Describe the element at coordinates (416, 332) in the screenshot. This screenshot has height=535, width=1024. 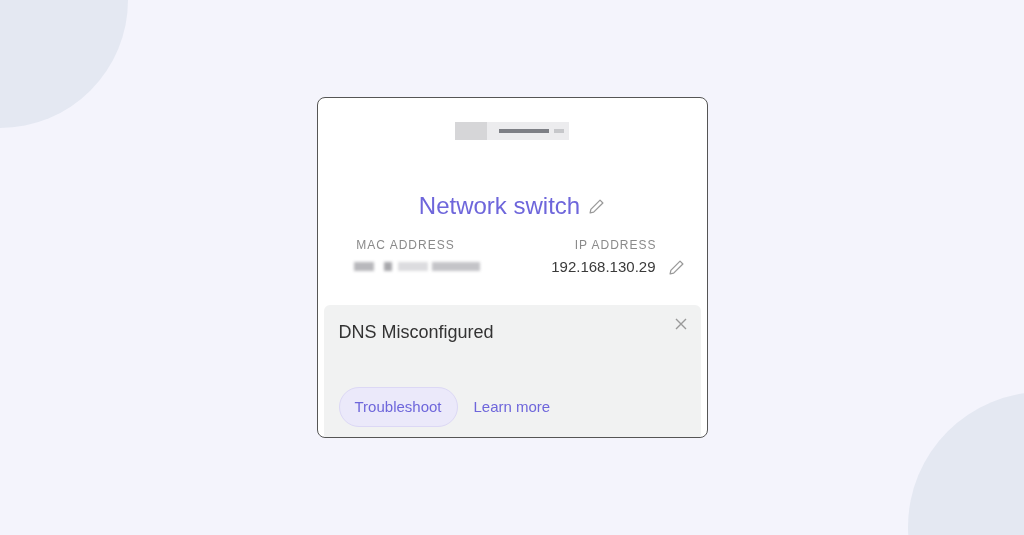
I see `alert-title: DNS Misconfigured` at that location.